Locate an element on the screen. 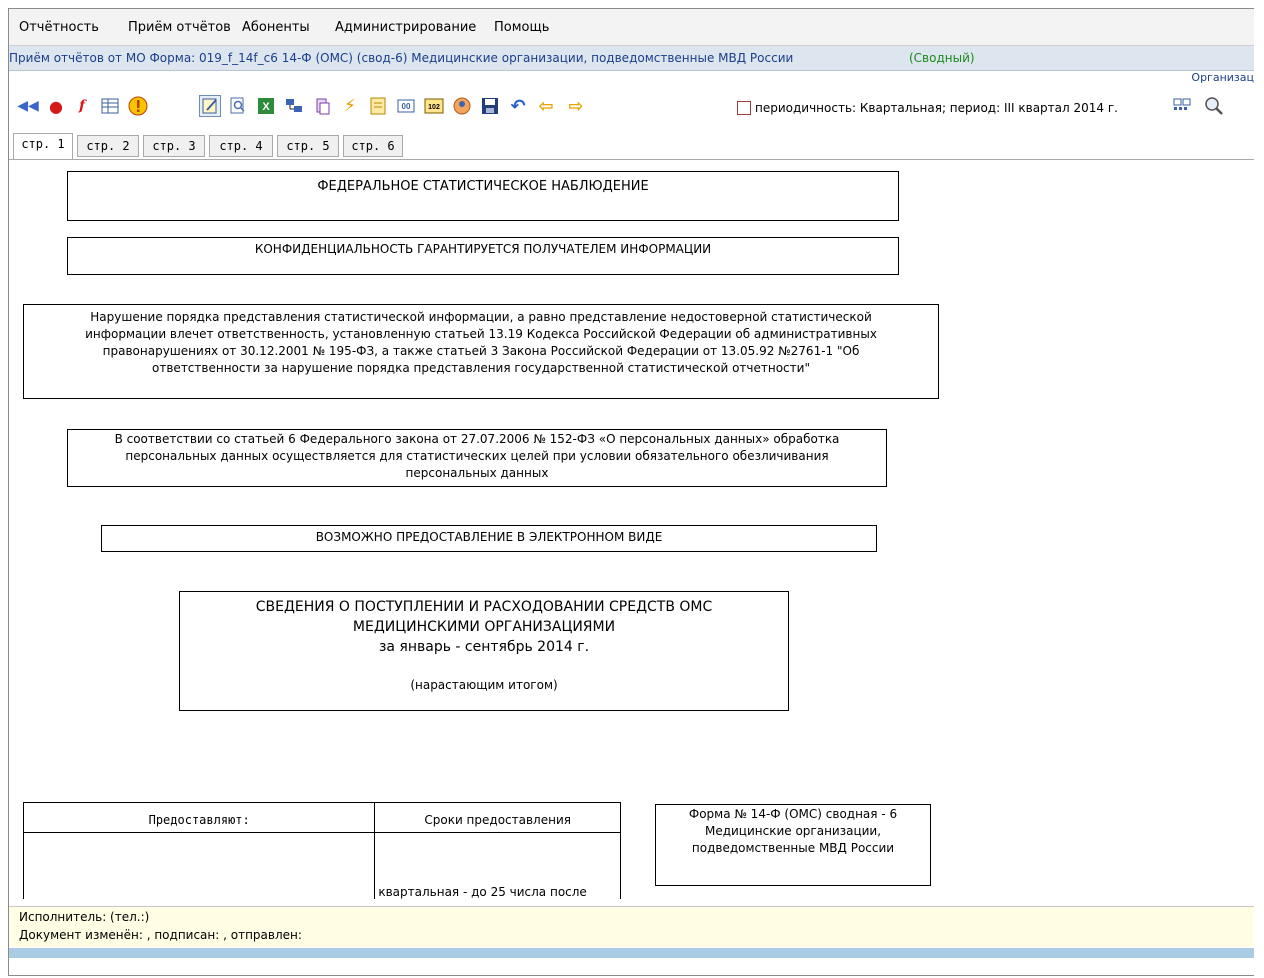 This screenshot has width=1264, height=978. edit-note-icon is located at coordinates (210, 106).